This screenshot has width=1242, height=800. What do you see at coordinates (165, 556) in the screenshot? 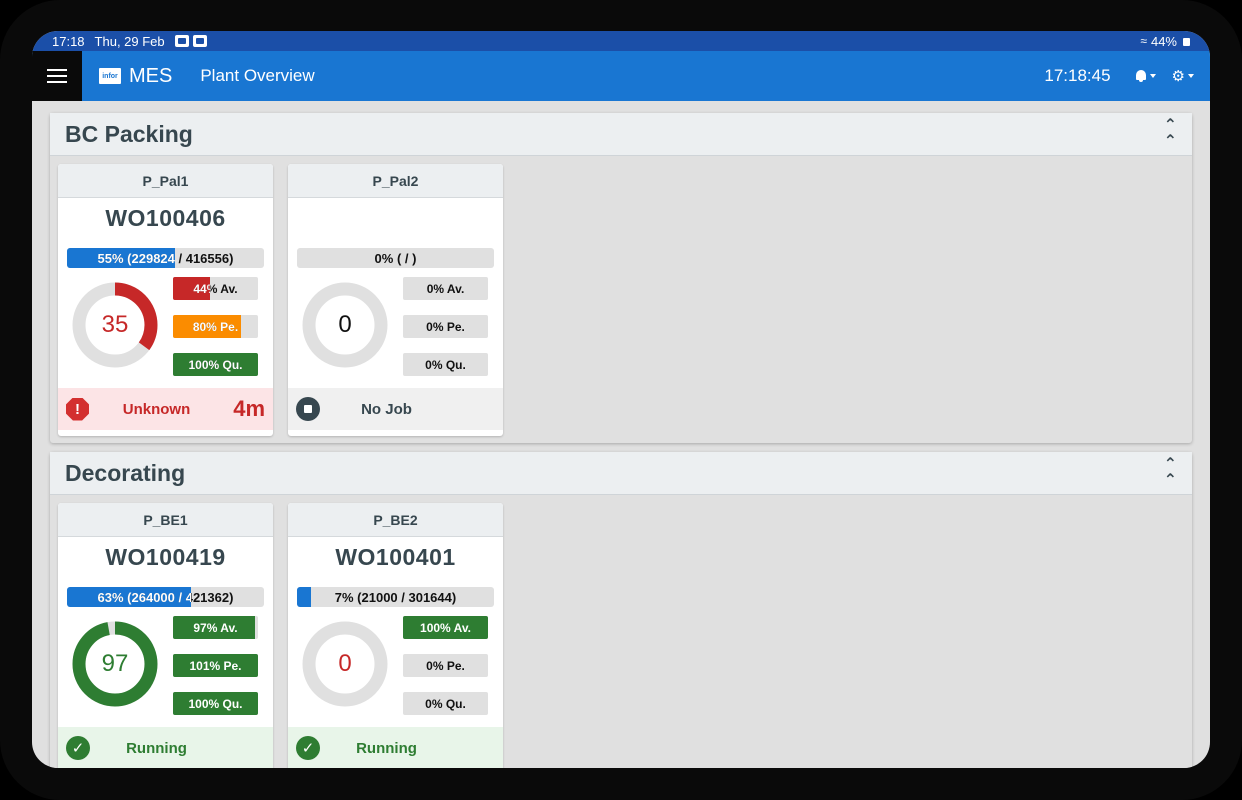
I see `work-order: WO100419` at bounding box center [165, 556].